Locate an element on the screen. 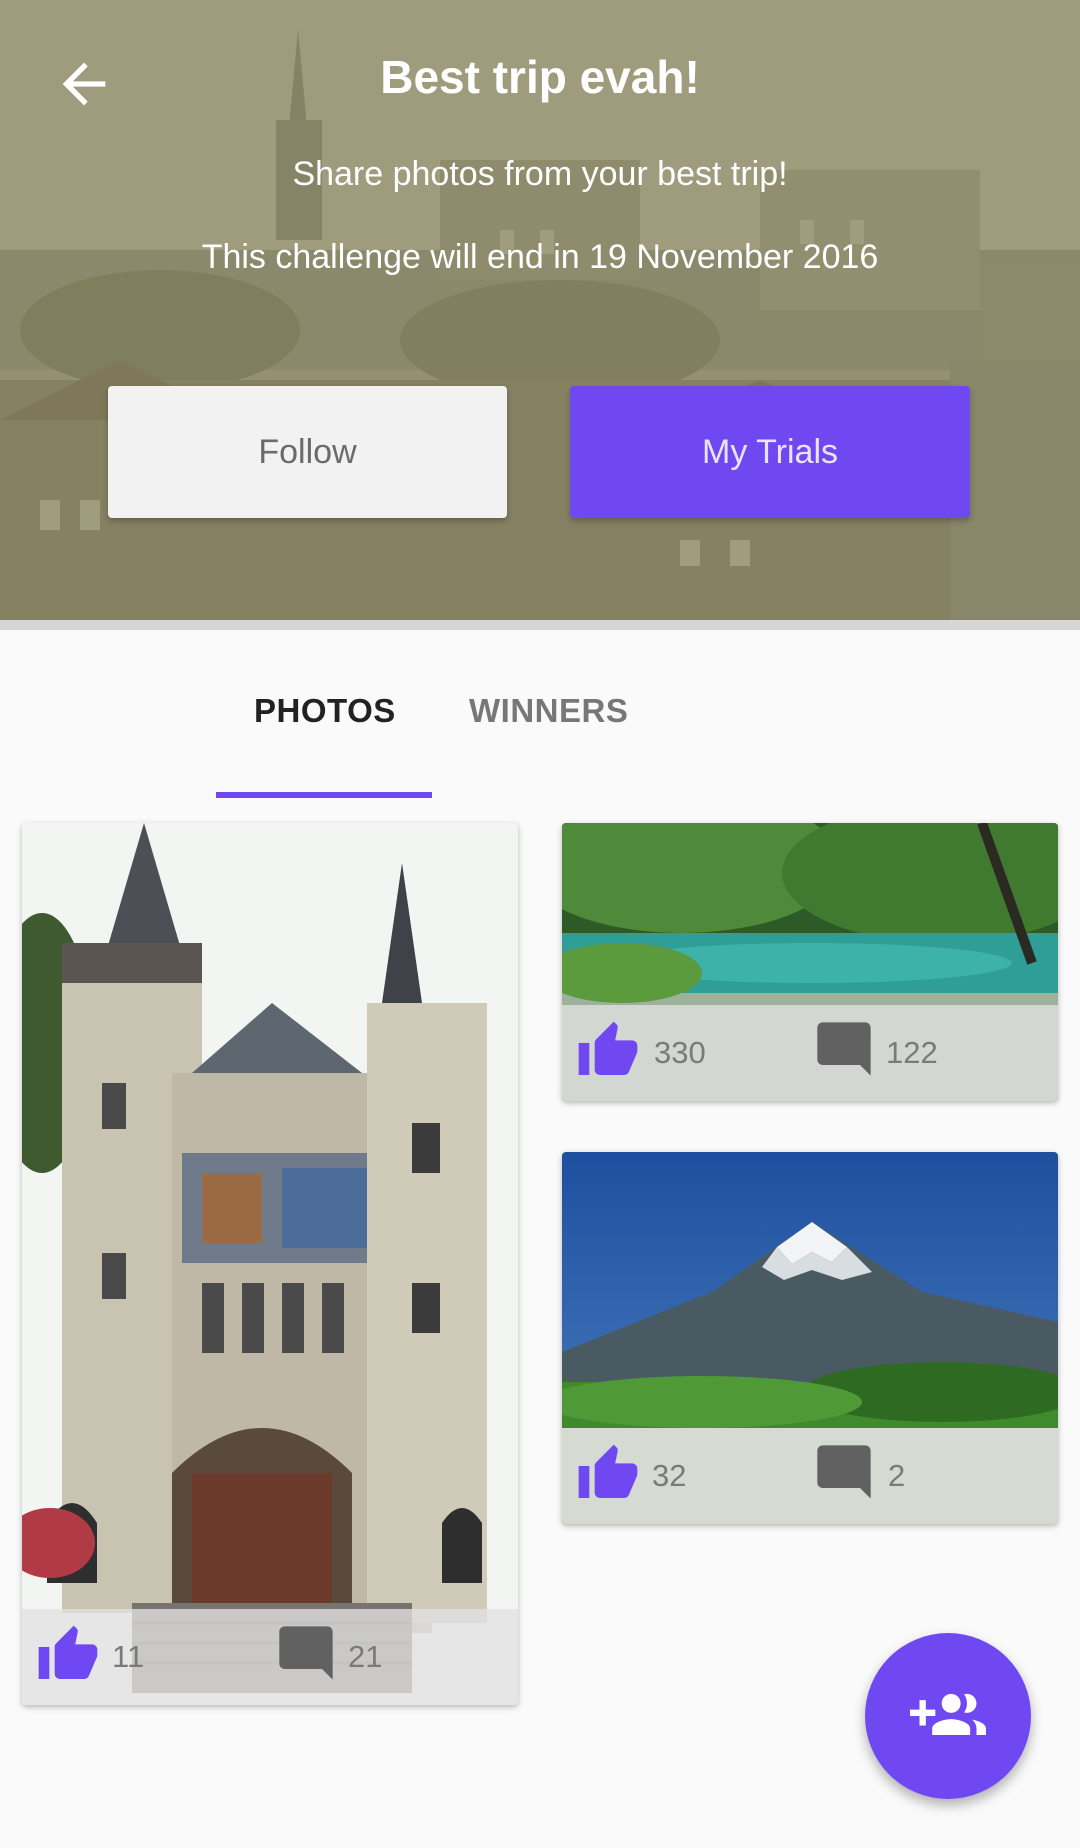 The width and height of the screenshot is (1080, 1848). follow-button: Follow is located at coordinates (307, 452).